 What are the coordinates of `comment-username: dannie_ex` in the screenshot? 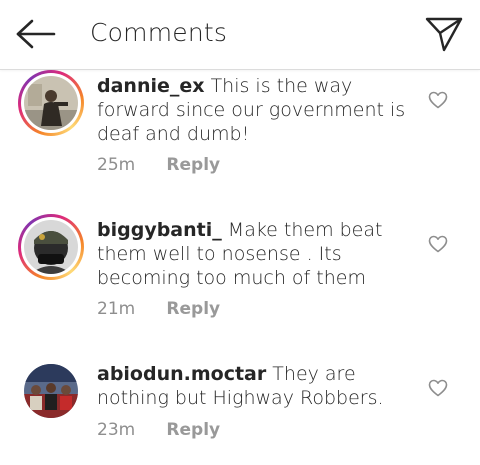 It's located at (151, 86).